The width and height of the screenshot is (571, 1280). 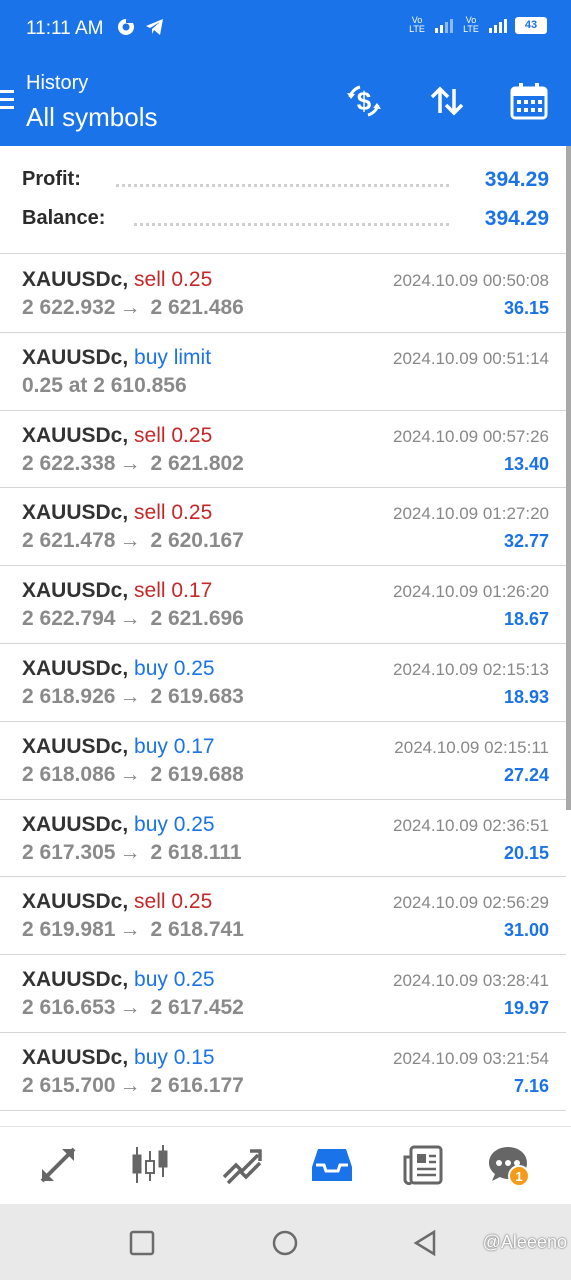 What do you see at coordinates (197, 463) in the screenshot?
I see `close-price: 2 621.802` at bounding box center [197, 463].